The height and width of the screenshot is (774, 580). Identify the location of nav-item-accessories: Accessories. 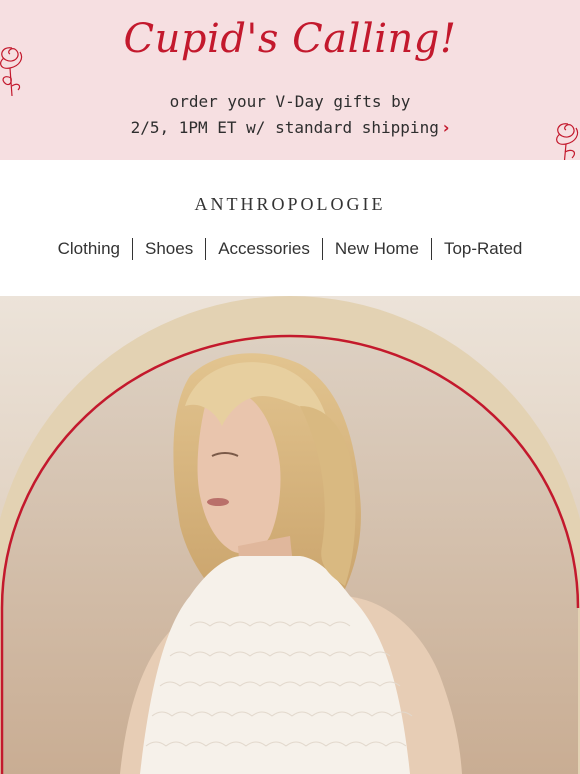
(264, 249).